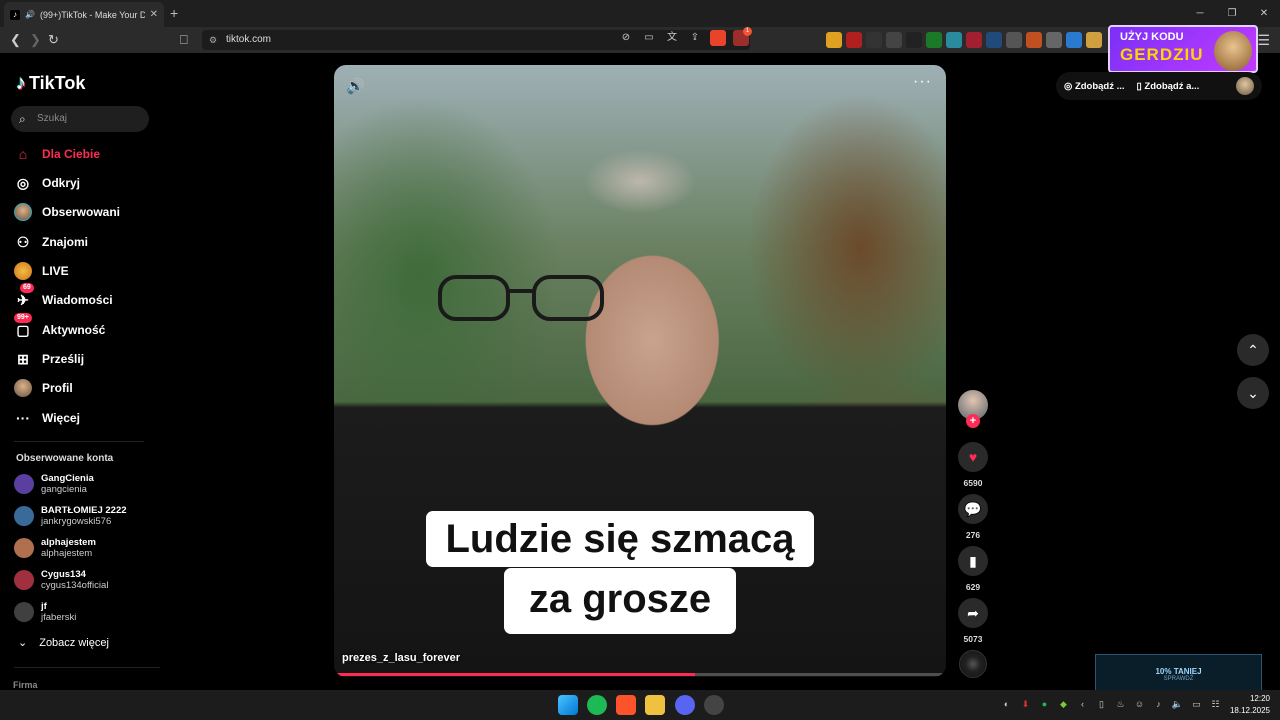 This screenshot has height=720, width=1280. What do you see at coordinates (640, 674) in the screenshot?
I see `video-progress-bar` at bounding box center [640, 674].